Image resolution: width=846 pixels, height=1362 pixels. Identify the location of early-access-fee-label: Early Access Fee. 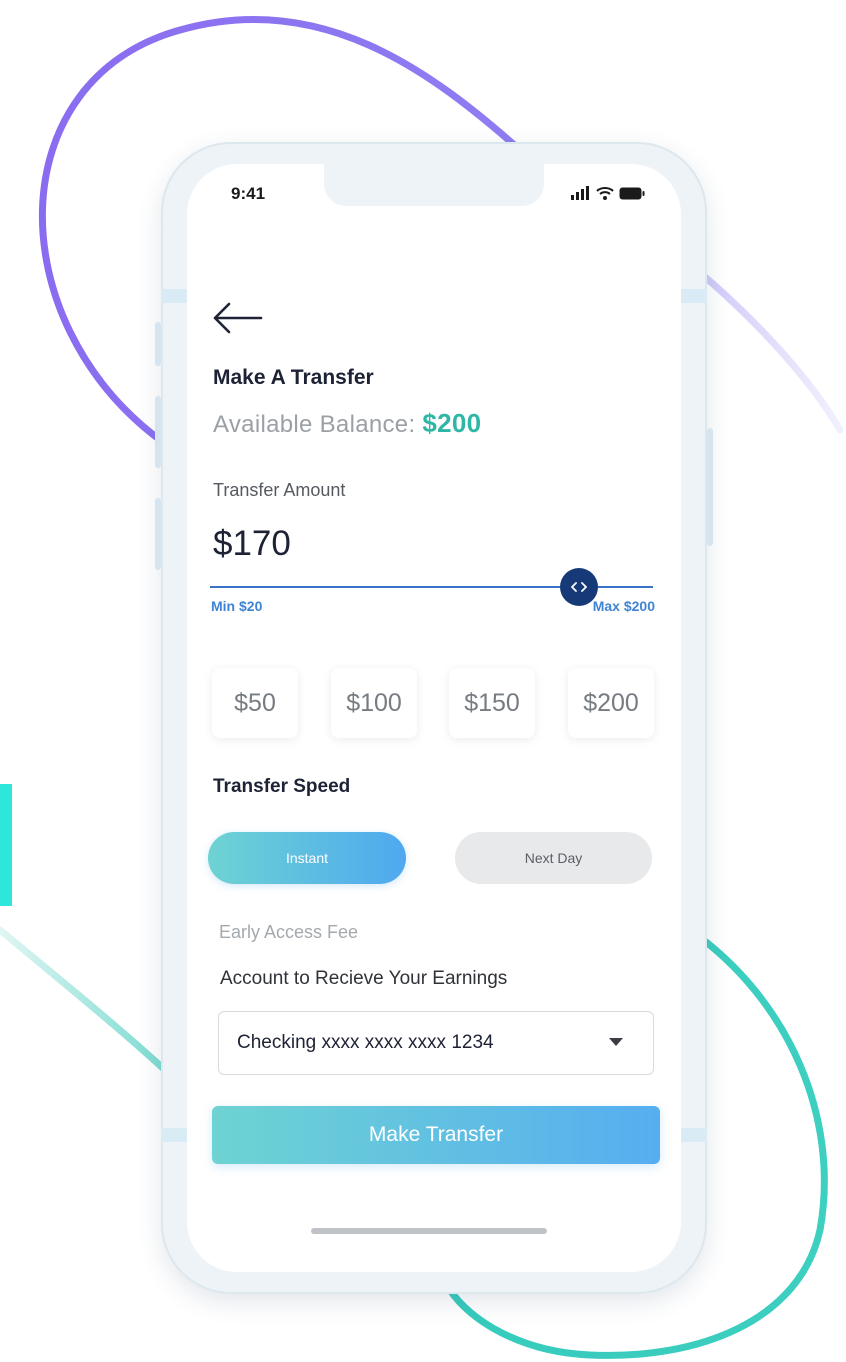
(289, 932).